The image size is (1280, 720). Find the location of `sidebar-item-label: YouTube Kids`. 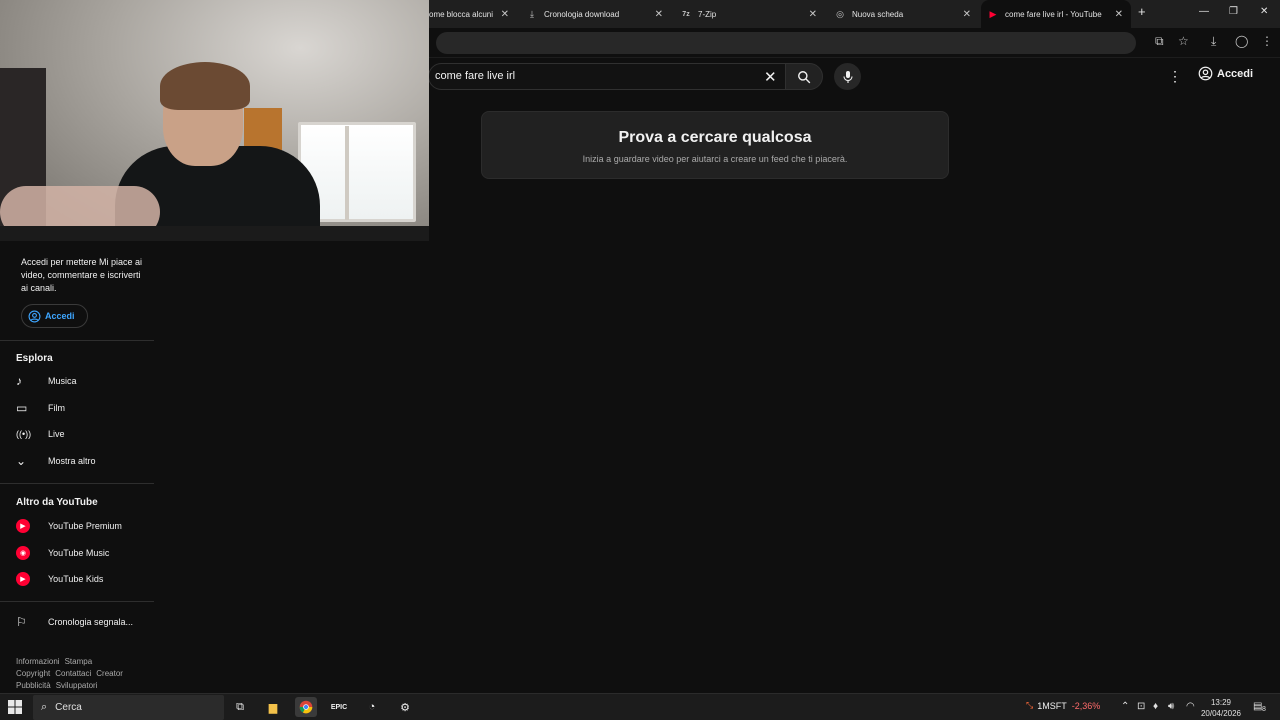

sidebar-item-label: YouTube Kids is located at coordinates (76, 579).